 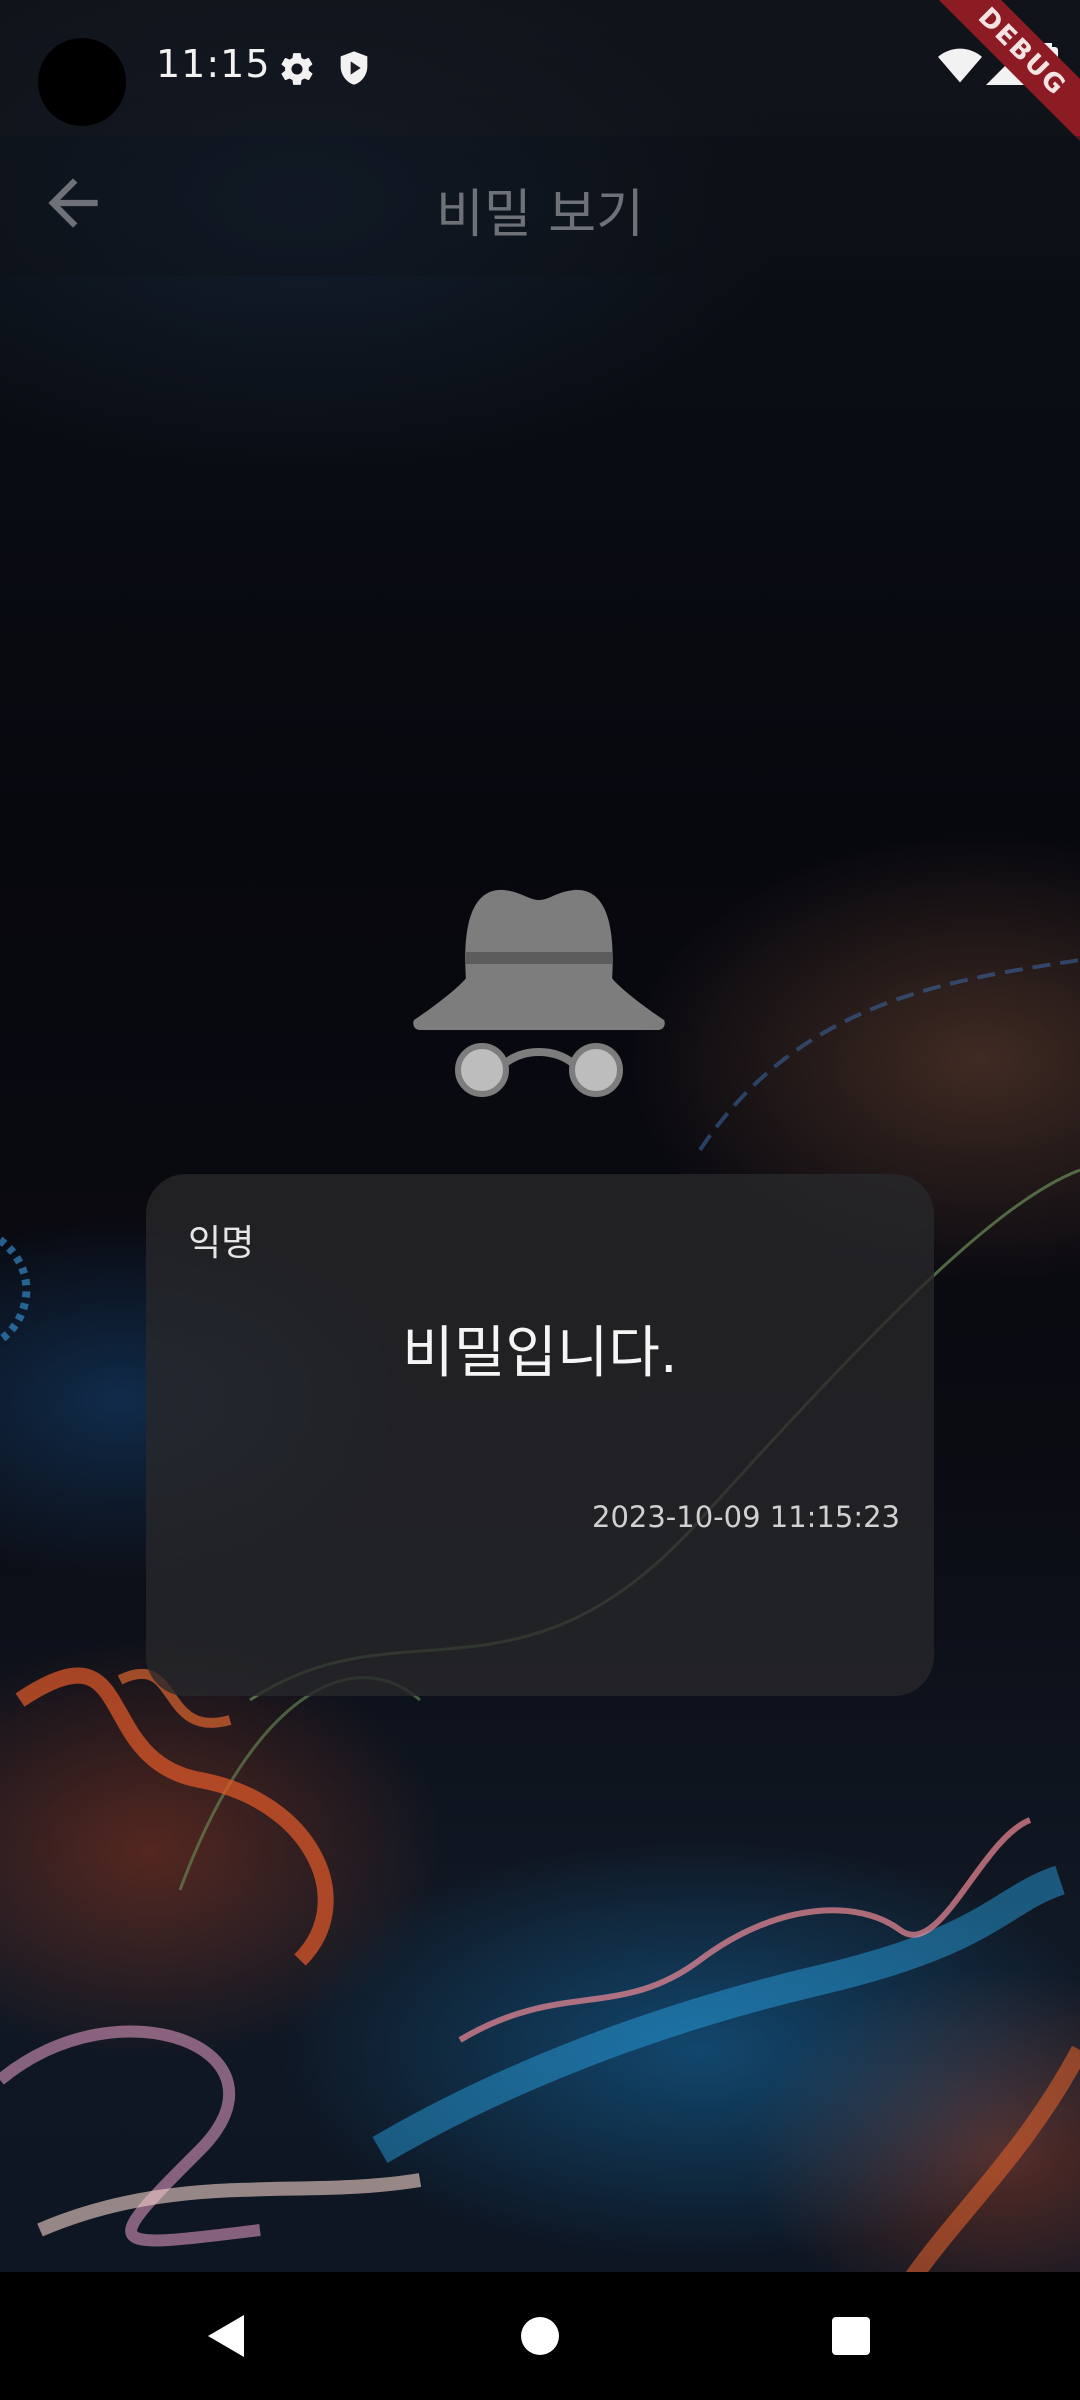 What do you see at coordinates (82, 82) in the screenshot?
I see `camera-cutout` at bounding box center [82, 82].